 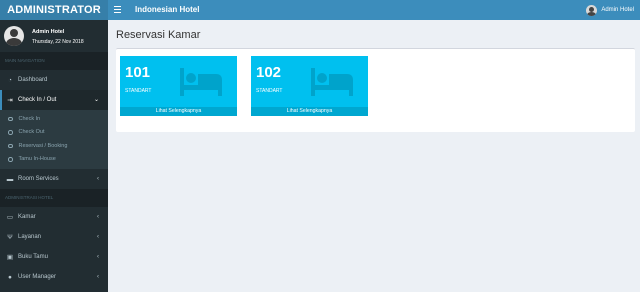 I want to click on room-number: 102, so click(x=269, y=72).